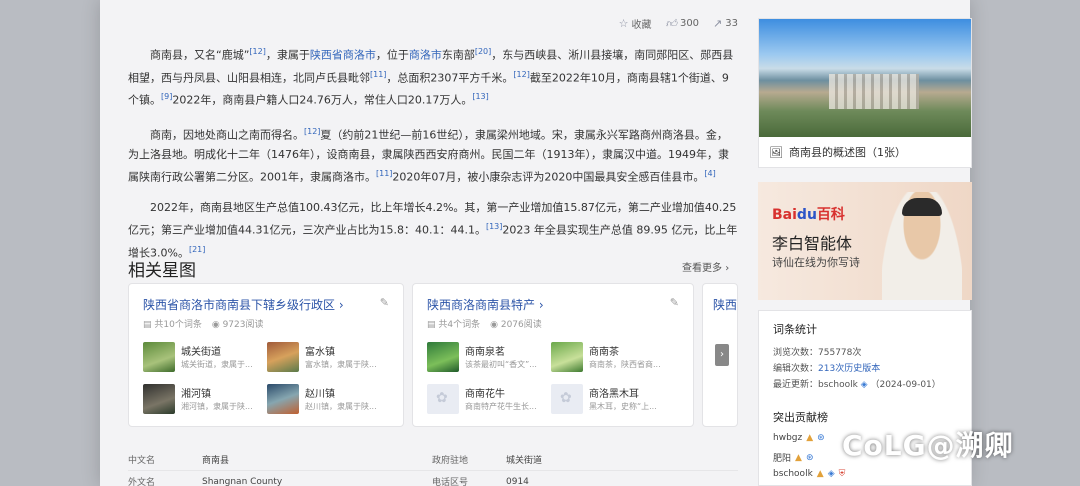 The width and height of the screenshot is (1080, 486). Describe the element at coordinates (705, 266) in the screenshot. I see `view-more-link: 查看更多 ›` at that location.